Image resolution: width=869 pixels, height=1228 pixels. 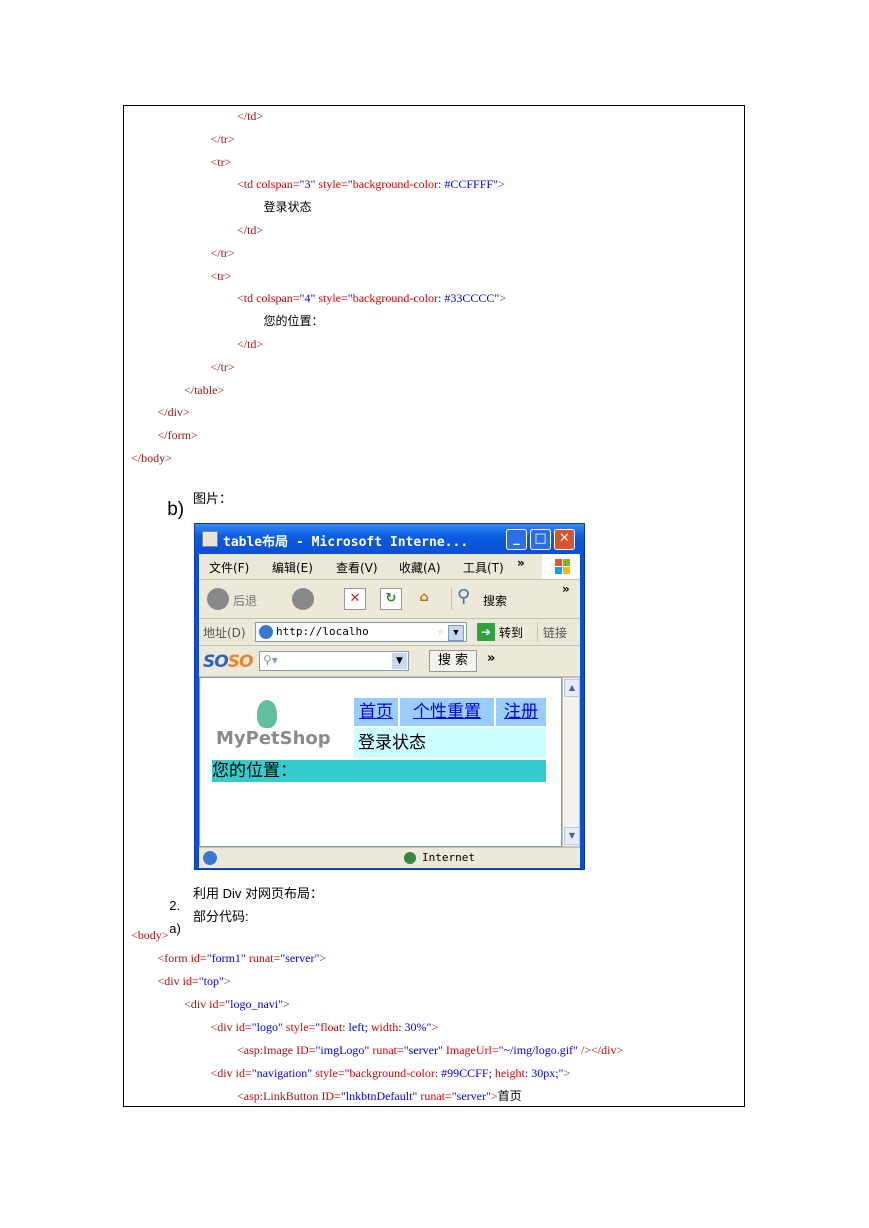 What do you see at coordinates (571, 762) in the screenshot?
I see `vertical-scrollbar: ▲ ▼` at bounding box center [571, 762].